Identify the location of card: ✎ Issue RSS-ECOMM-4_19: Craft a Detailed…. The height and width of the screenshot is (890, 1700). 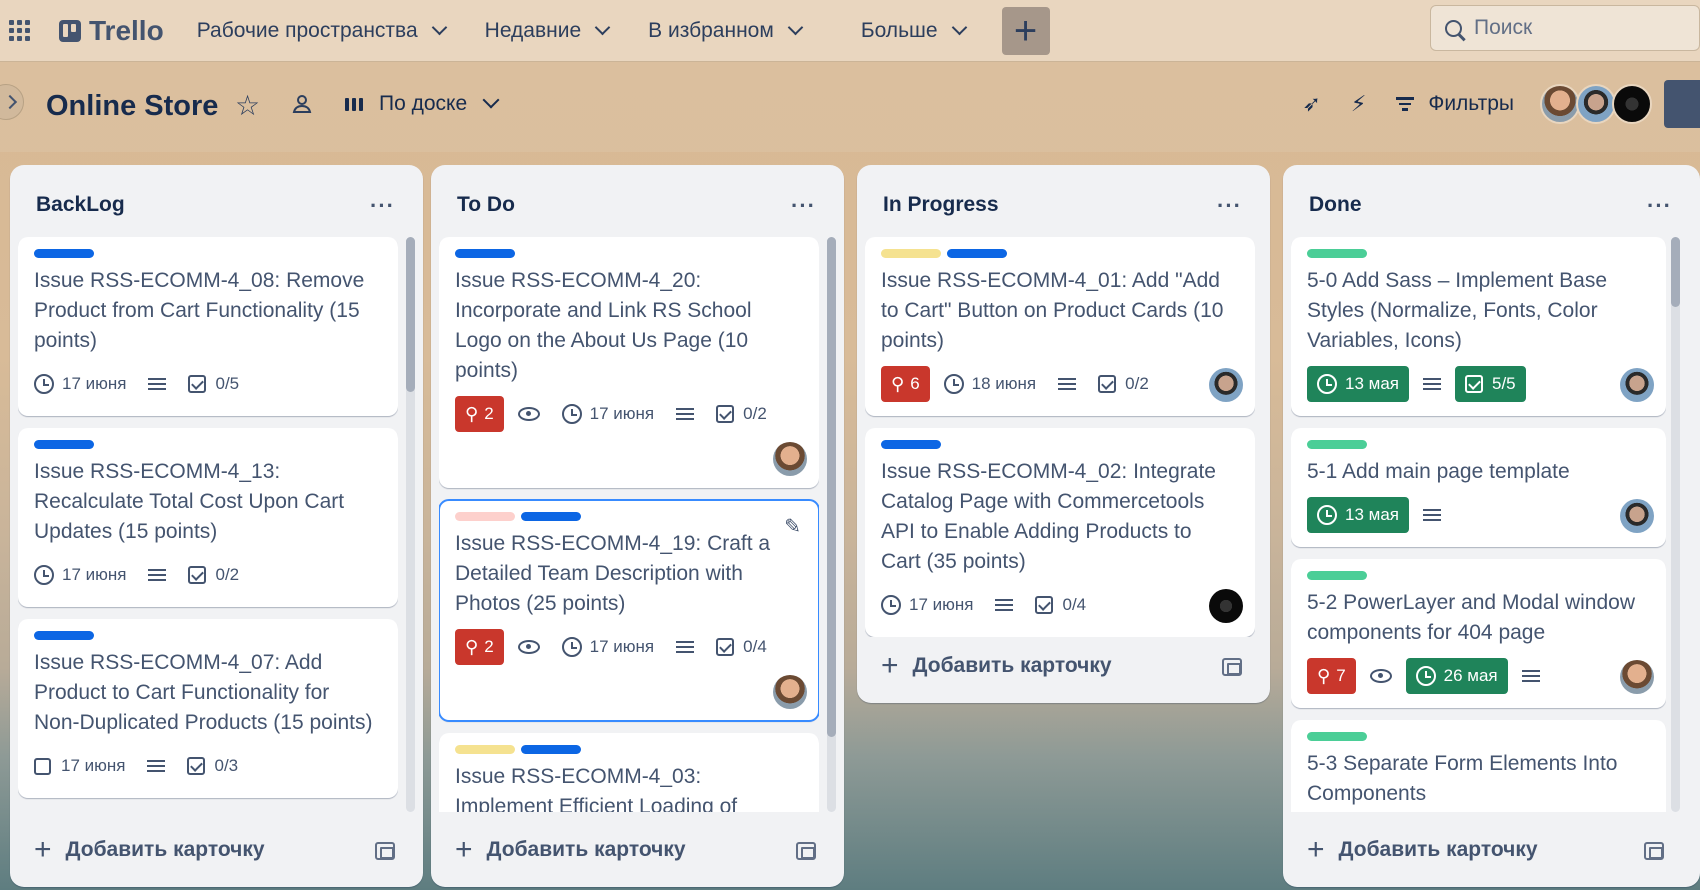
(629, 610).